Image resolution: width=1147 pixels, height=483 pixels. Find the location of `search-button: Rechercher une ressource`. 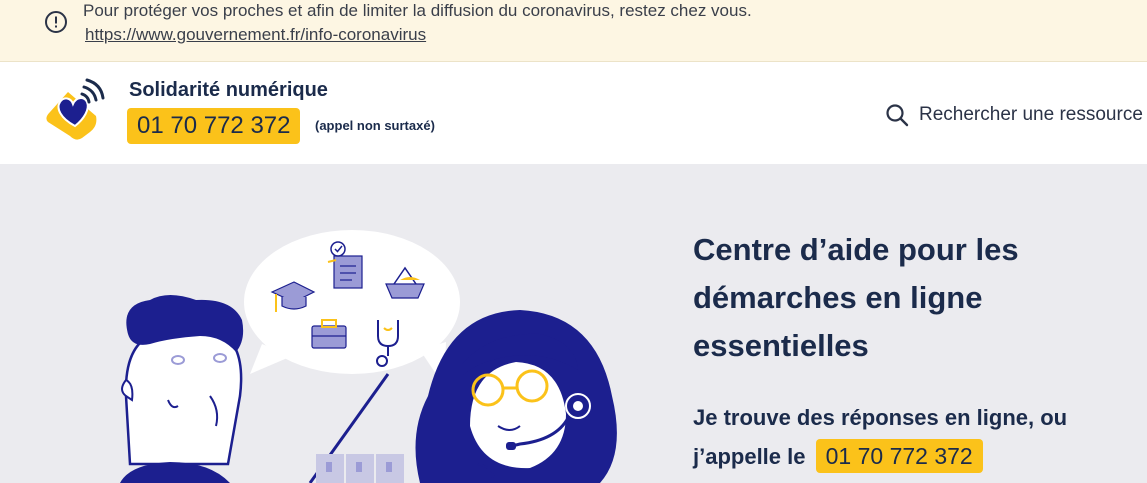

search-button: Rechercher une ressource is located at coordinates (1014, 115).